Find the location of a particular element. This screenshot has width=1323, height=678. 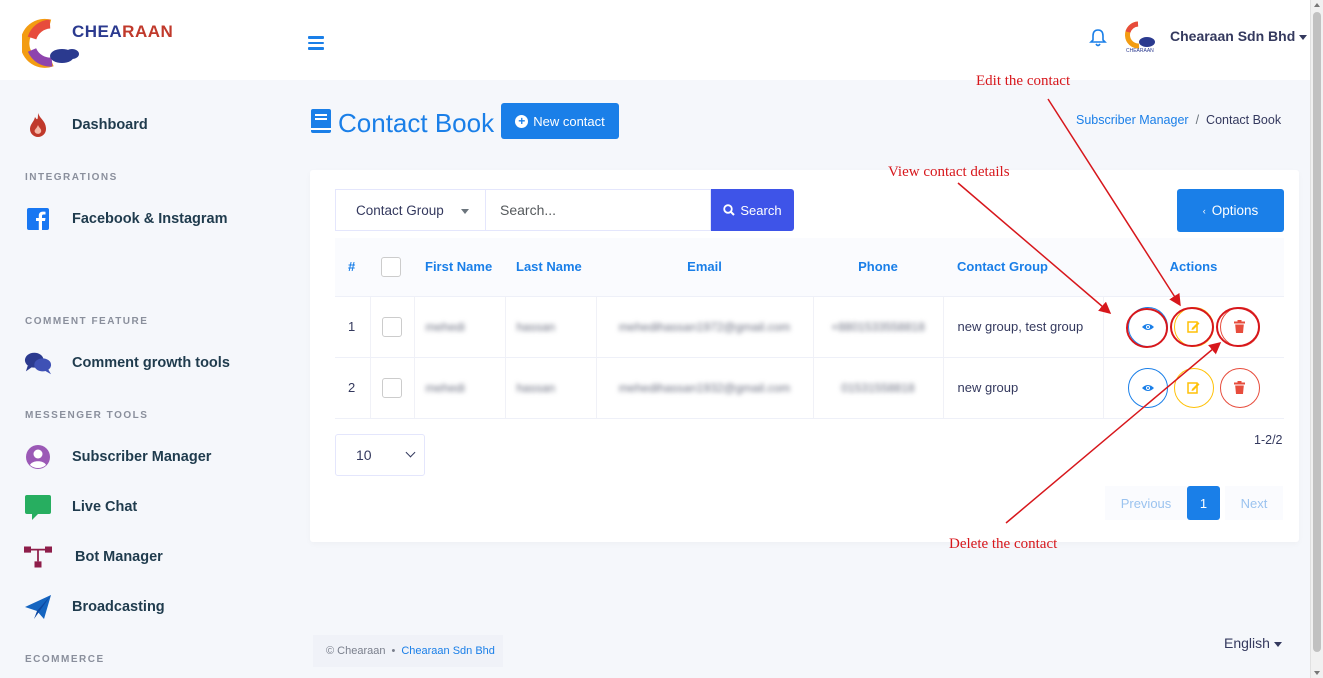

book-icon is located at coordinates (321, 123).